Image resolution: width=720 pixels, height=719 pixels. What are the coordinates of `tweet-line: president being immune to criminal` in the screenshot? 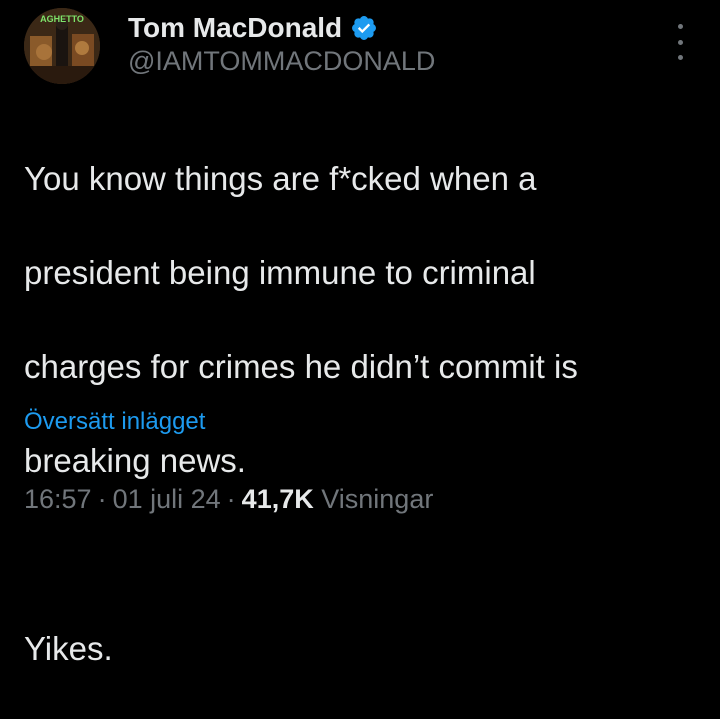 It's located at (280, 272).